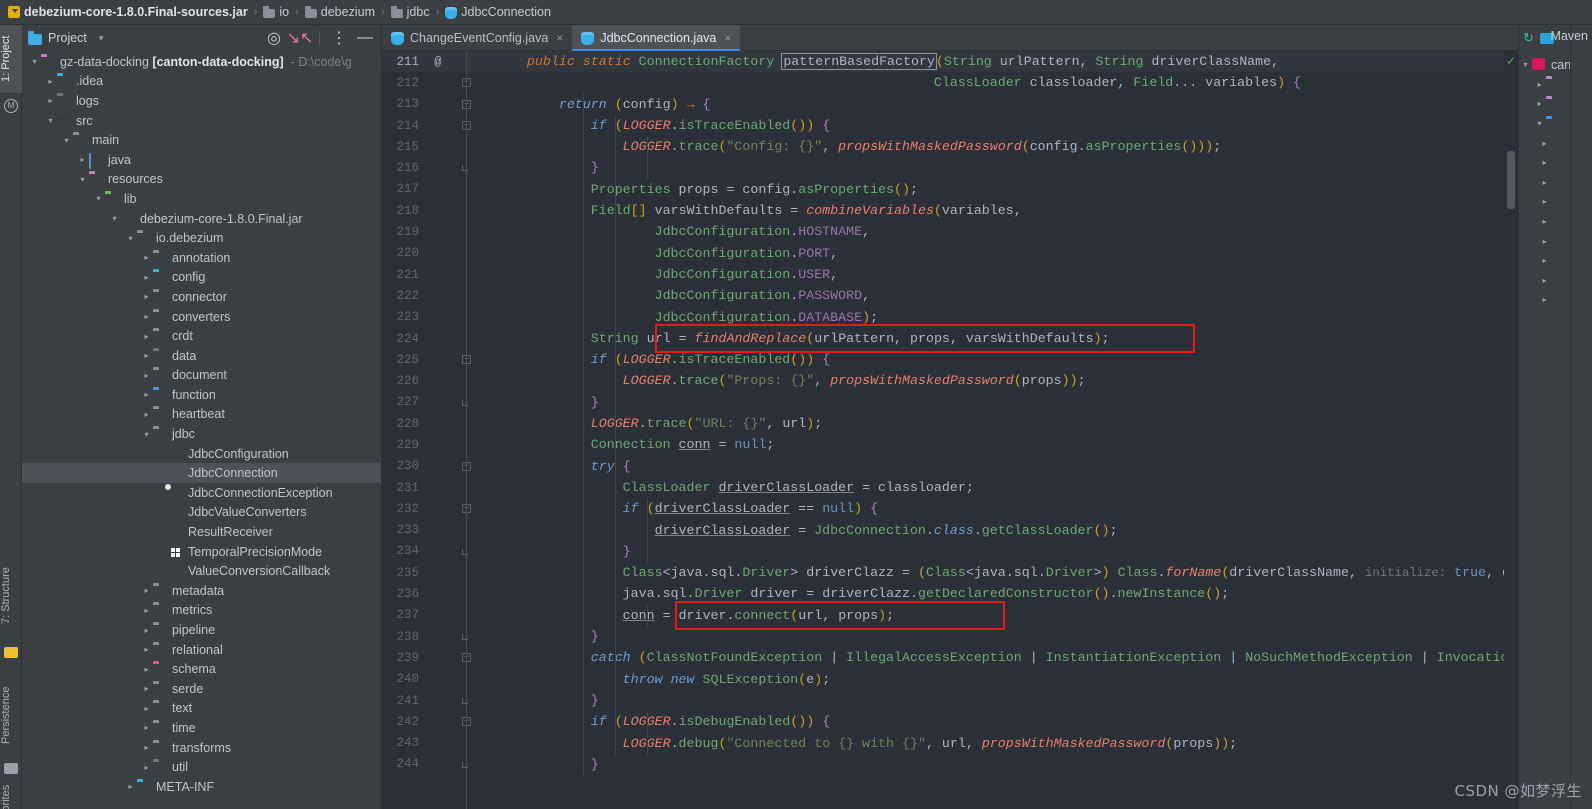  What do you see at coordinates (434, 274) in the screenshot?
I see `gutter-row: 221` at bounding box center [434, 274].